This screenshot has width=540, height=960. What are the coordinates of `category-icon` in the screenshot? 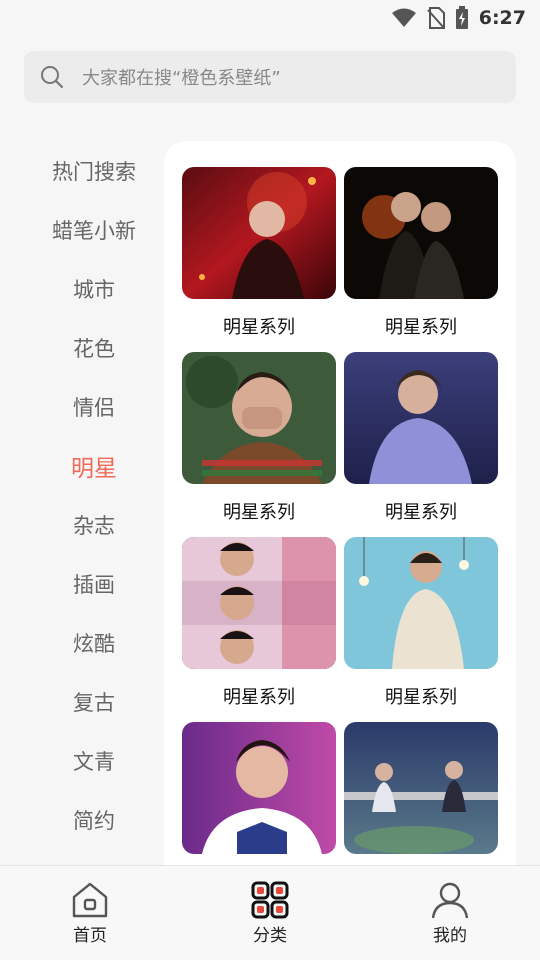 It's located at (270, 899).